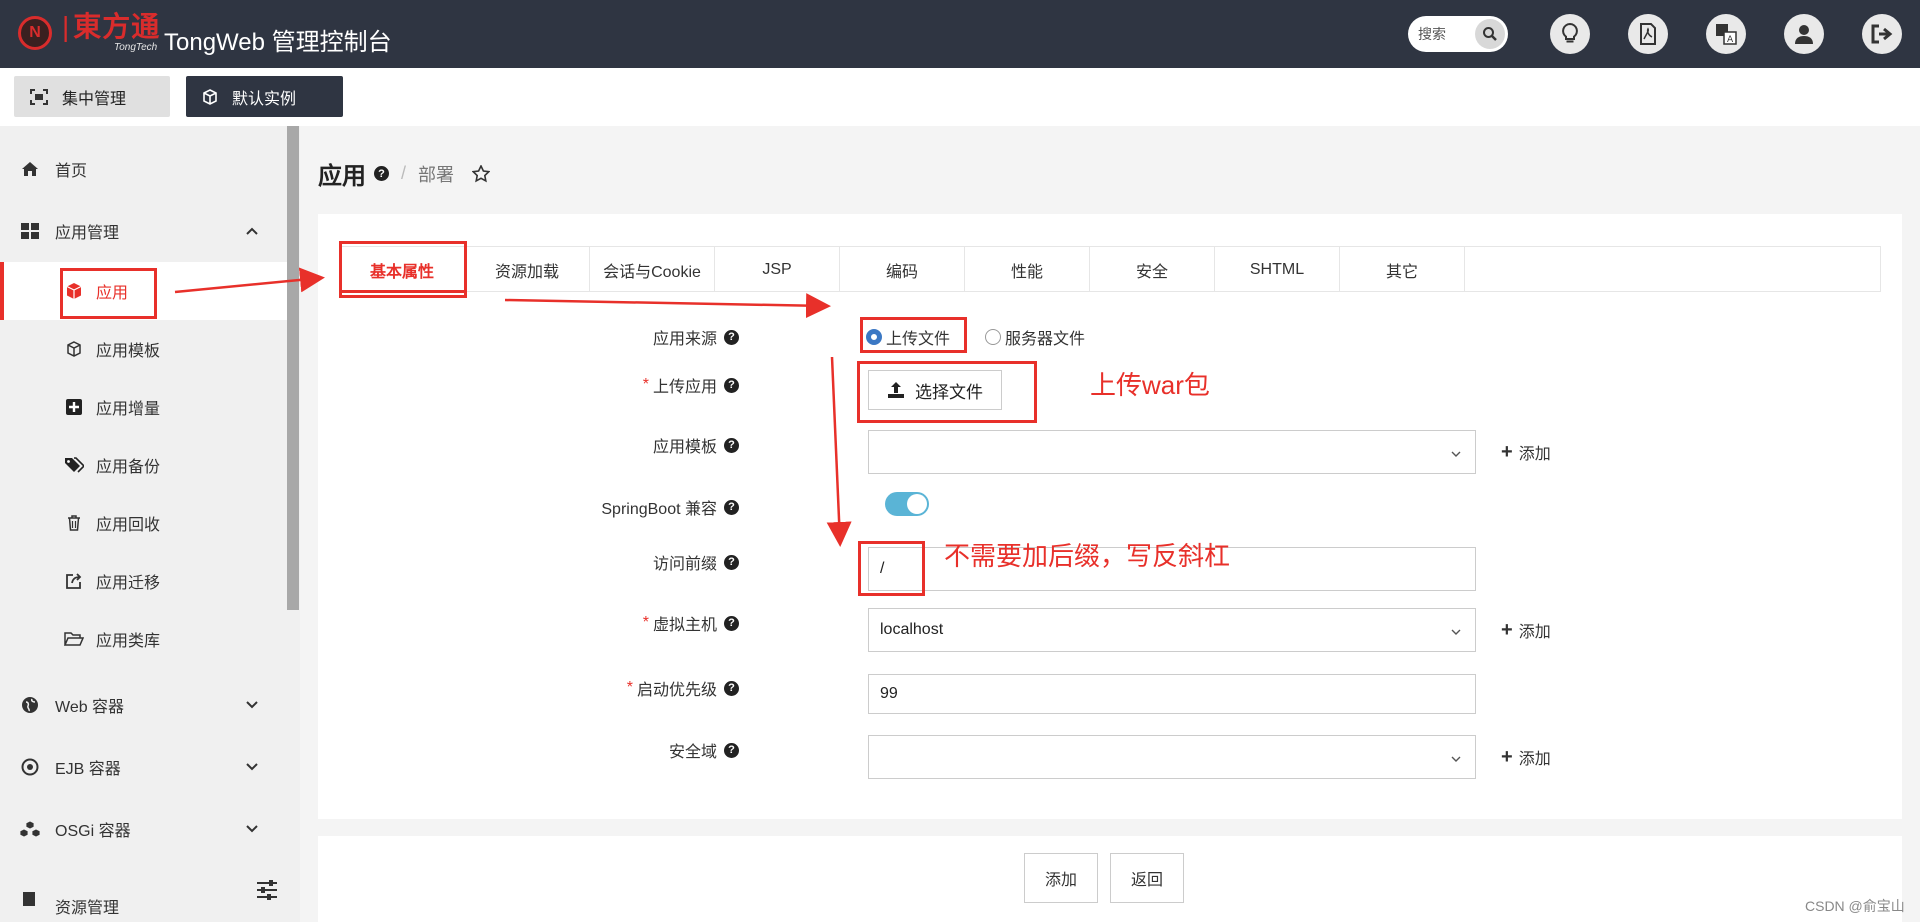 Image resolution: width=1920 pixels, height=922 pixels. Describe the element at coordinates (1087, 556) in the screenshot. I see `annotation-no-suffix: 不需要加后缀，写反斜杠` at that location.